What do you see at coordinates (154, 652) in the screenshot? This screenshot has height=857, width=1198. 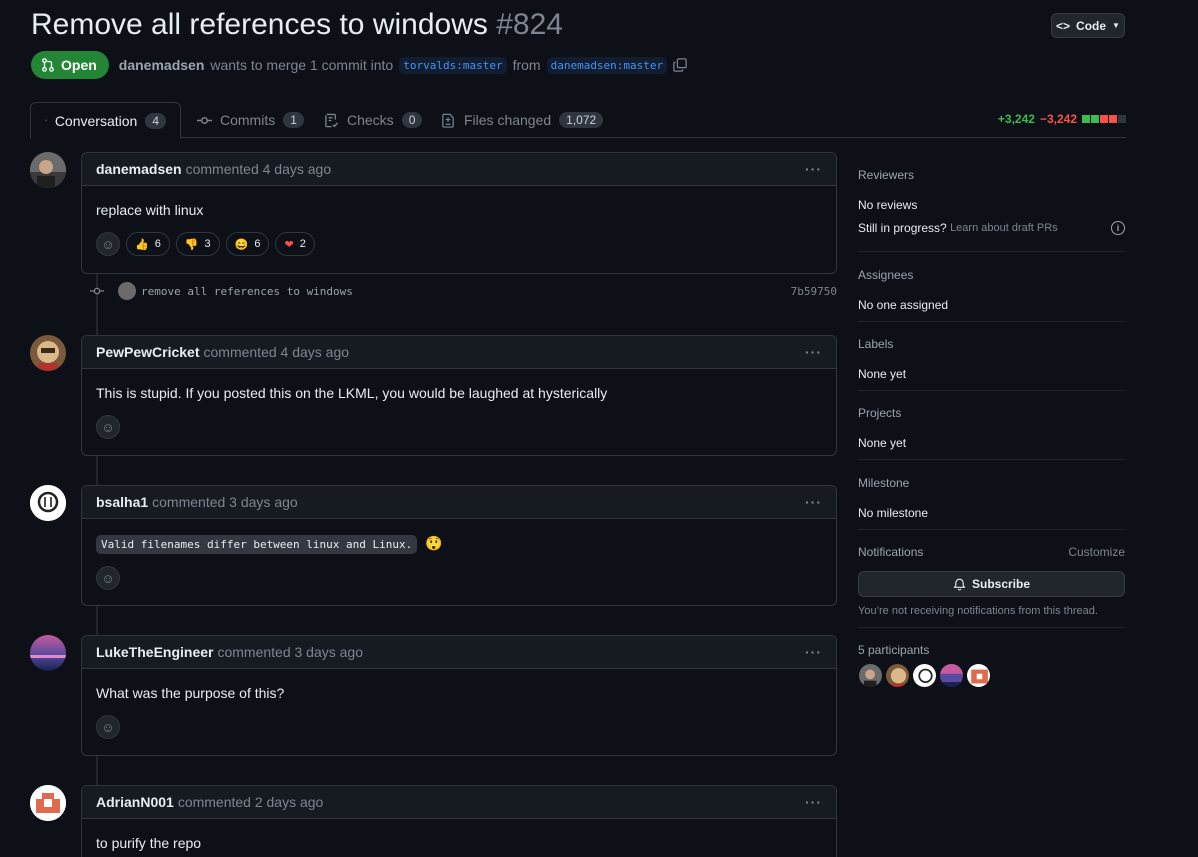 I see `comment-author: LukeTheEngineer` at bounding box center [154, 652].